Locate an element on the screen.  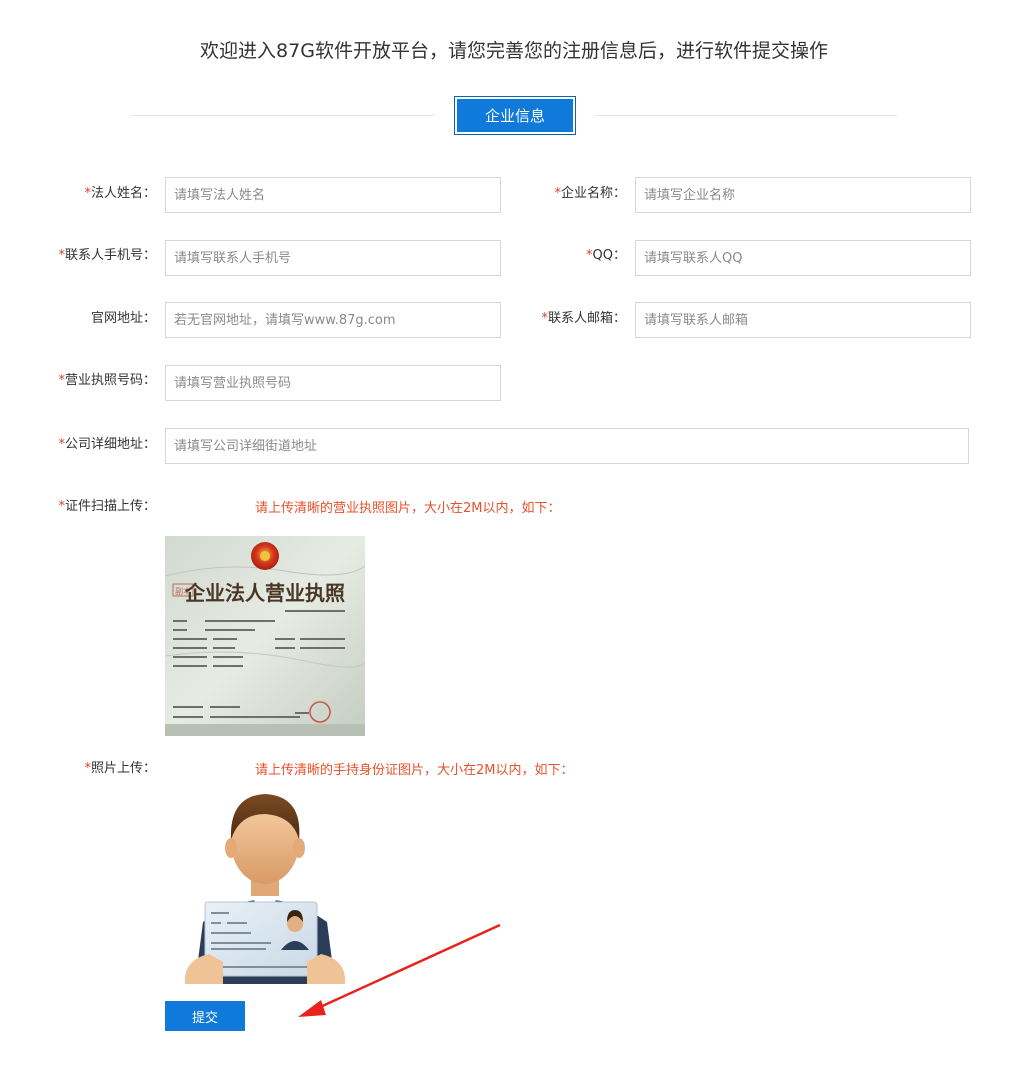
contact-phone-label: *联系人手机号： is located at coordinates (107, 255).